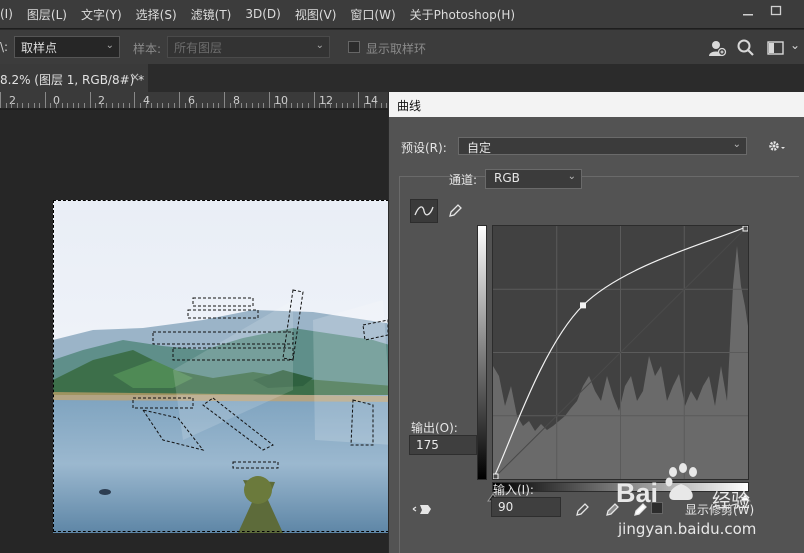 The height and width of the screenshot is (553, 804). Describe the element at coordinates (620, 352) in the screenshot. I see `curves-graph` at that location.